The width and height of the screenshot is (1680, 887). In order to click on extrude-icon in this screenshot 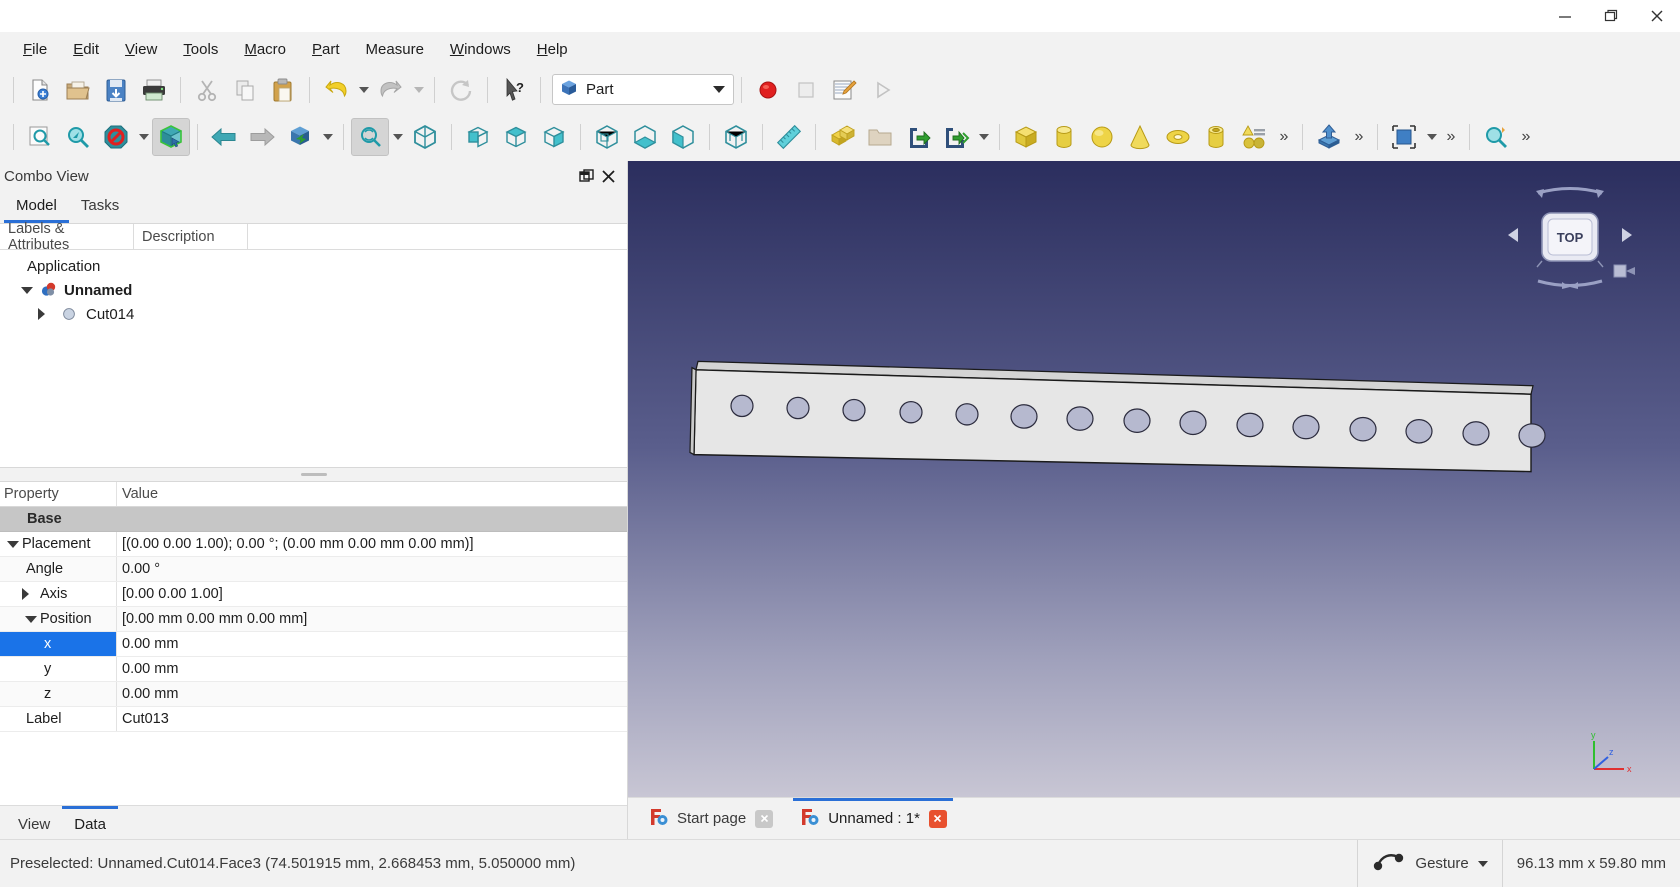, I will do `click(1329, 137)`.